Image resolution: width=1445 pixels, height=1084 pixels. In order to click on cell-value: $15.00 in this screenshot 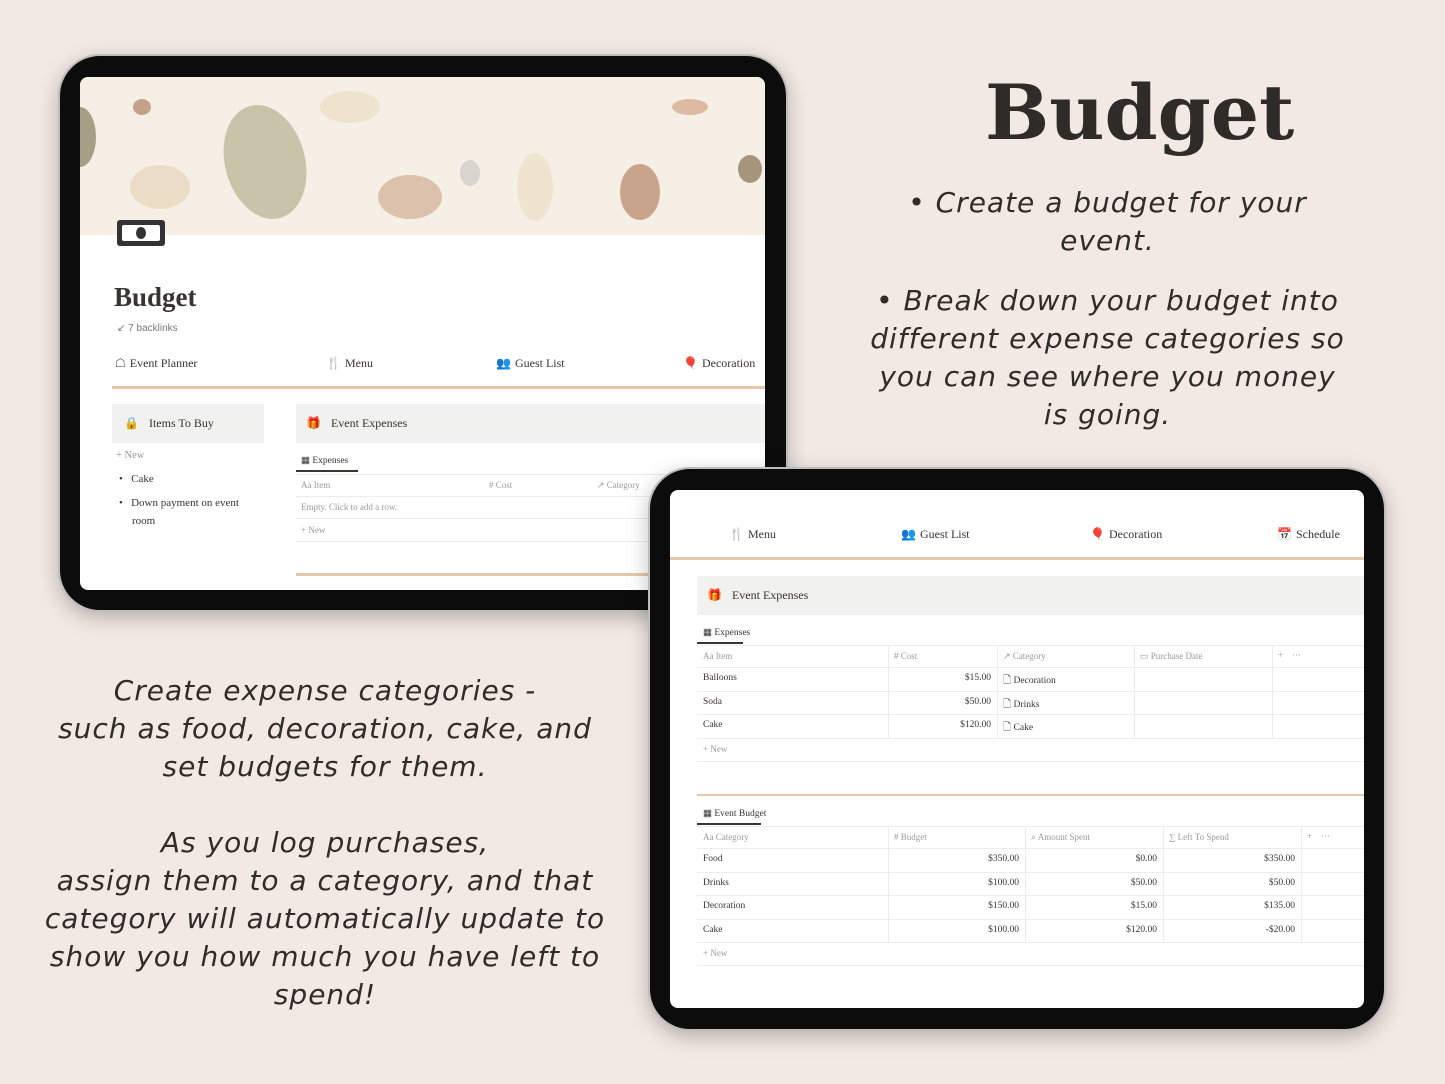, I will do `click(977, 678)`.